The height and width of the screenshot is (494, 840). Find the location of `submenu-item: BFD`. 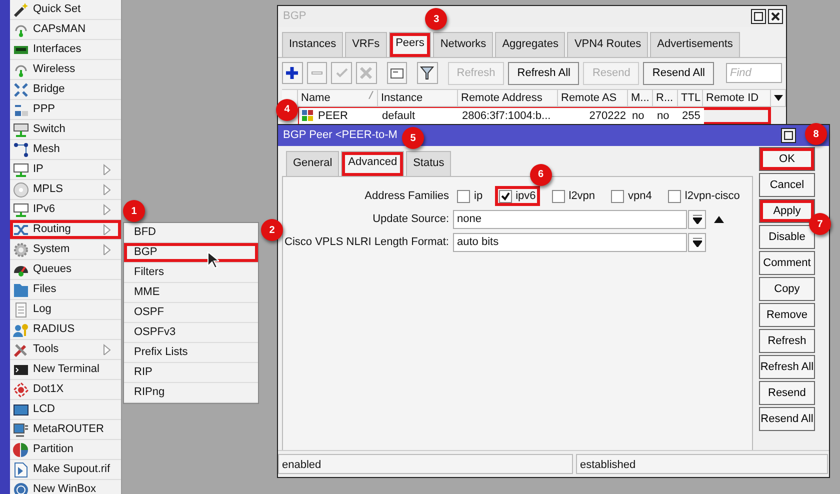

submenu-item: BFD is located at coordinates (191, 233).